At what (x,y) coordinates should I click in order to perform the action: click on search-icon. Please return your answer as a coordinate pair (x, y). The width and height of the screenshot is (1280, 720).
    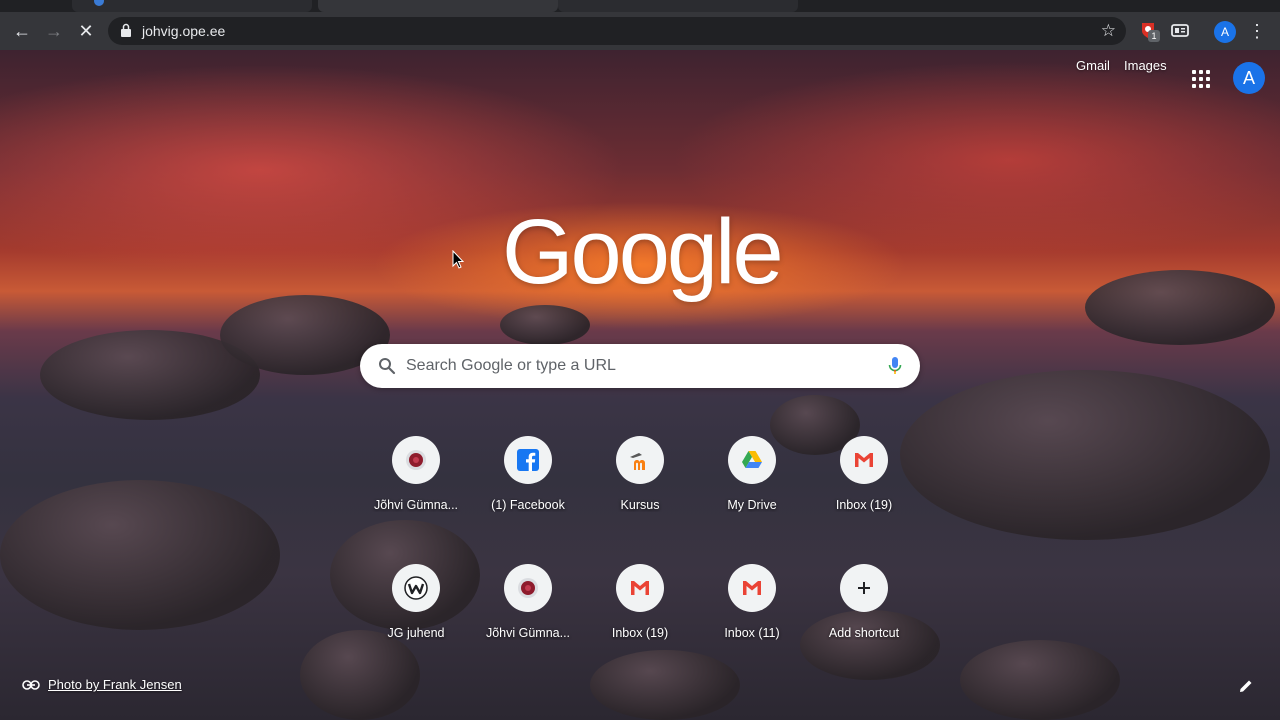
    Looking at the image, I should click on (387, 366).